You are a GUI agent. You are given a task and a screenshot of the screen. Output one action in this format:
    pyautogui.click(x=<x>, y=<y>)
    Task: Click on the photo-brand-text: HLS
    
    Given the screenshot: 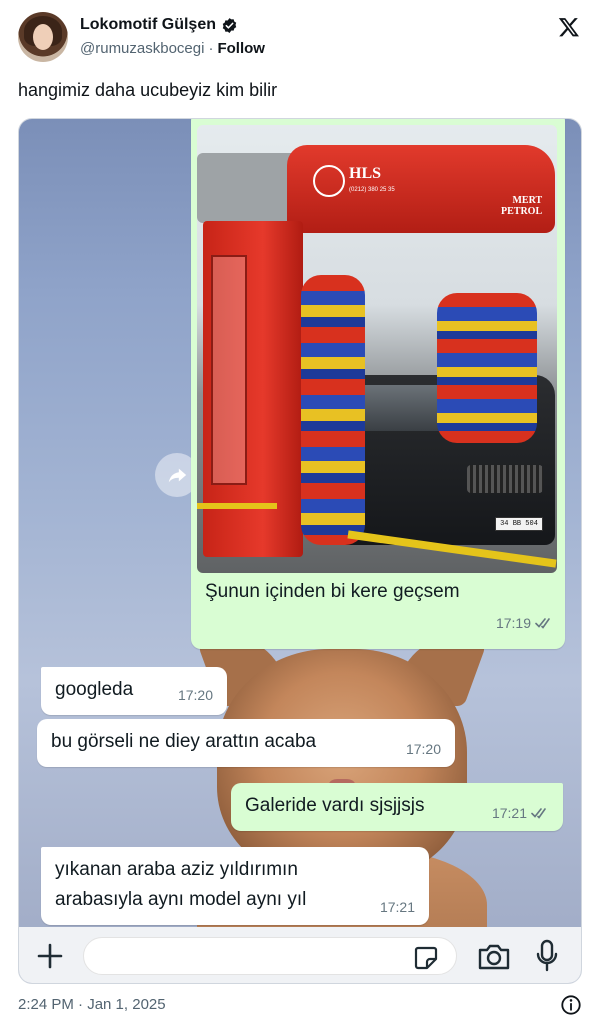 What is the action you would take?
    pyautogui.click(x=365, y=173)
    